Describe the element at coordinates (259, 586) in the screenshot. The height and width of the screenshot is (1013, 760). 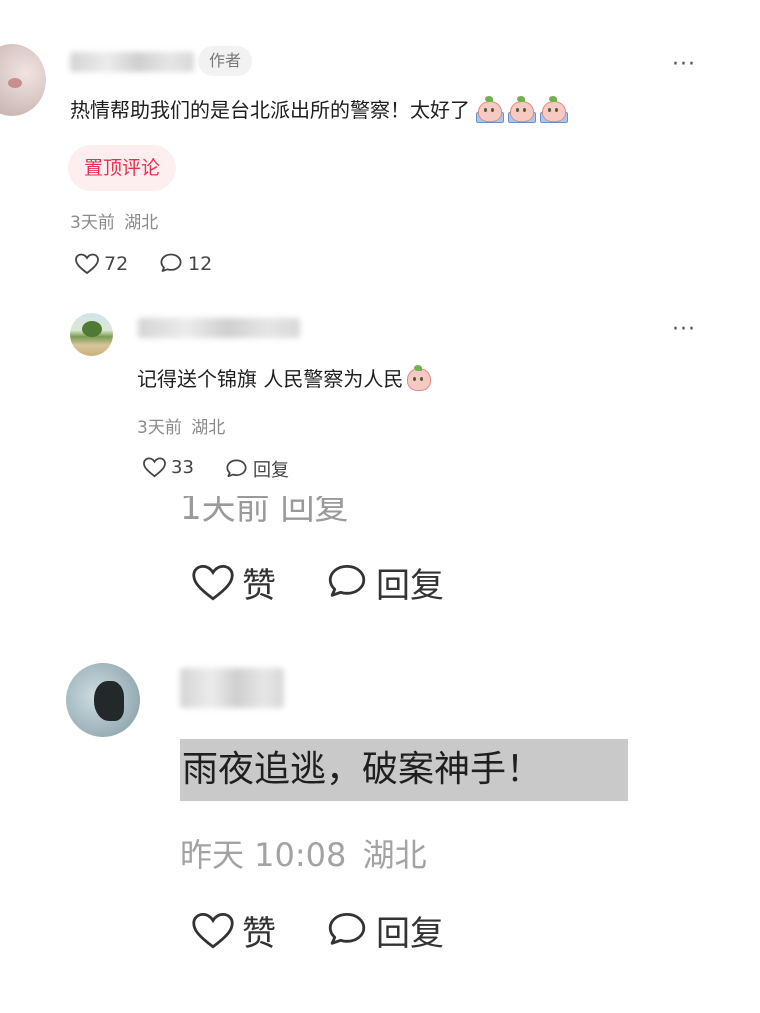
I see `zoomed-like-label: 赞` at that location.